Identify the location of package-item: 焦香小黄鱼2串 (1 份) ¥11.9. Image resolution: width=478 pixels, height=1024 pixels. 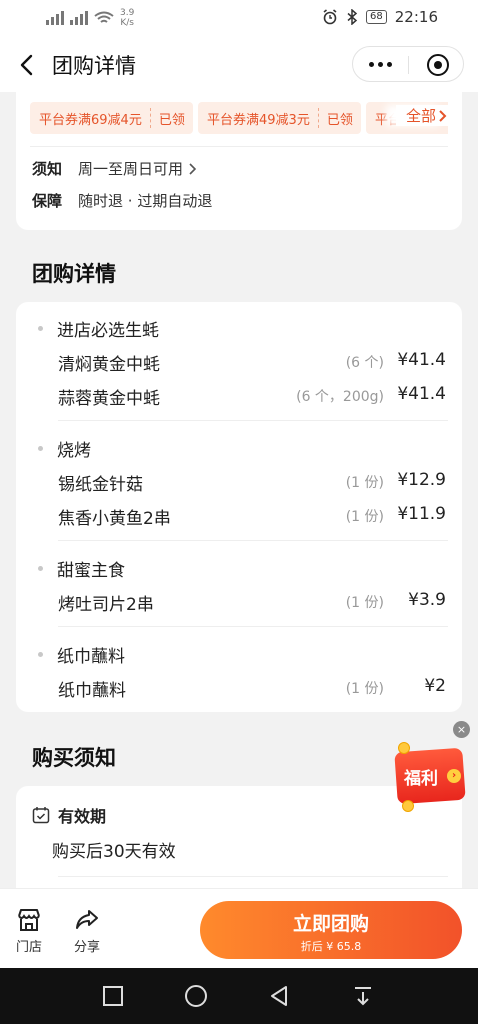
(252, 517).